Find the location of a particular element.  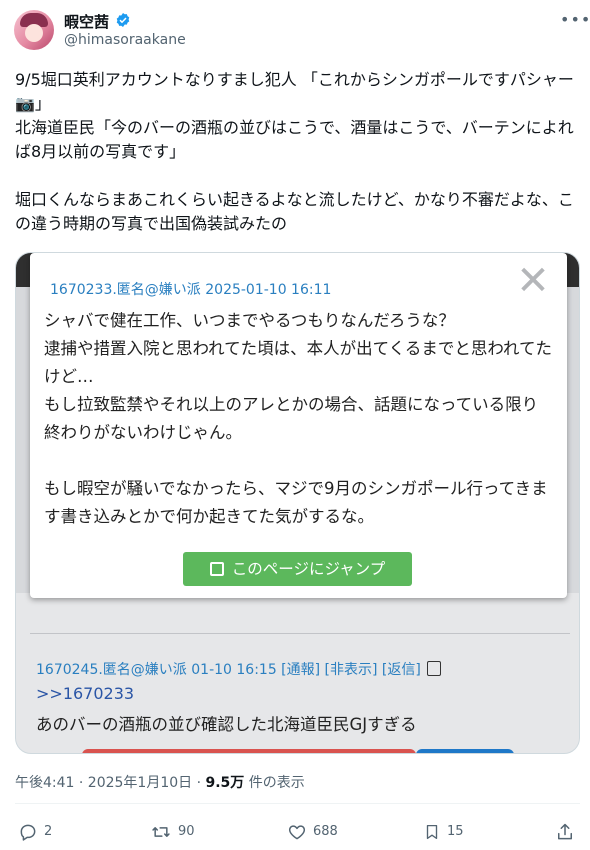

more-options-icon: ••• is located at coordinates (575, 19).